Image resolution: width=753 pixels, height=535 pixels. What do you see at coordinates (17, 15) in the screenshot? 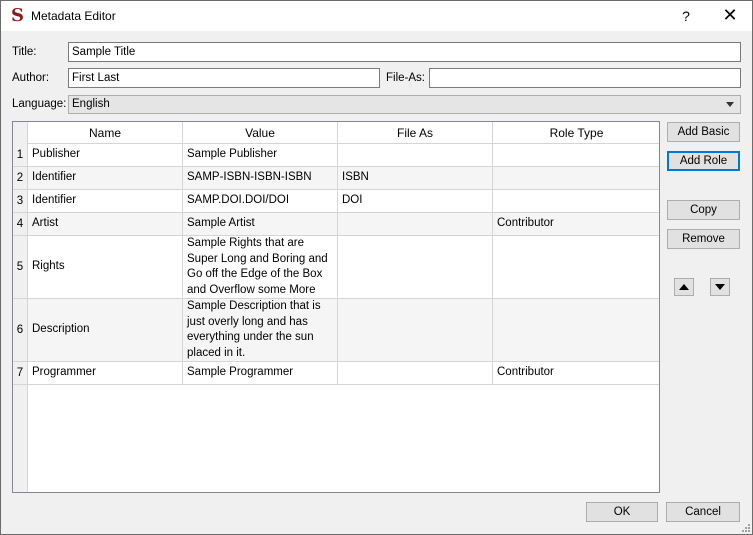
I see `sigil-app-icon: S` at bounding box center [17, 15].